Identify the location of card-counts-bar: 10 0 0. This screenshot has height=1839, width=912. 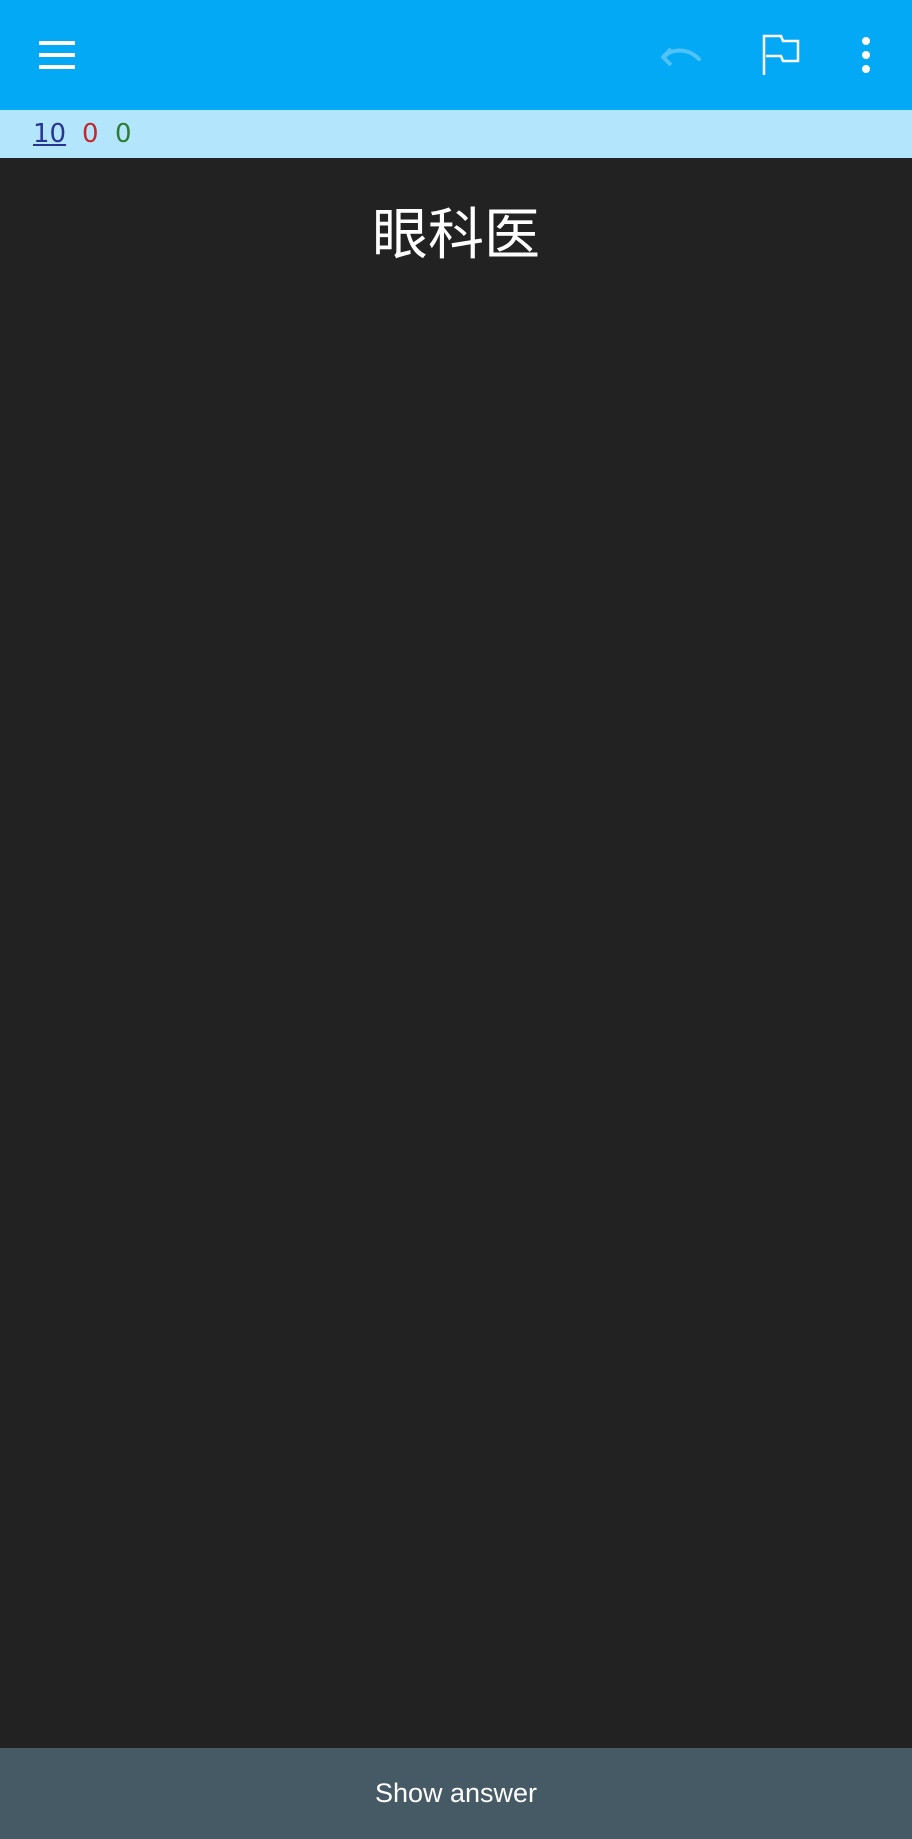
(456, 134).